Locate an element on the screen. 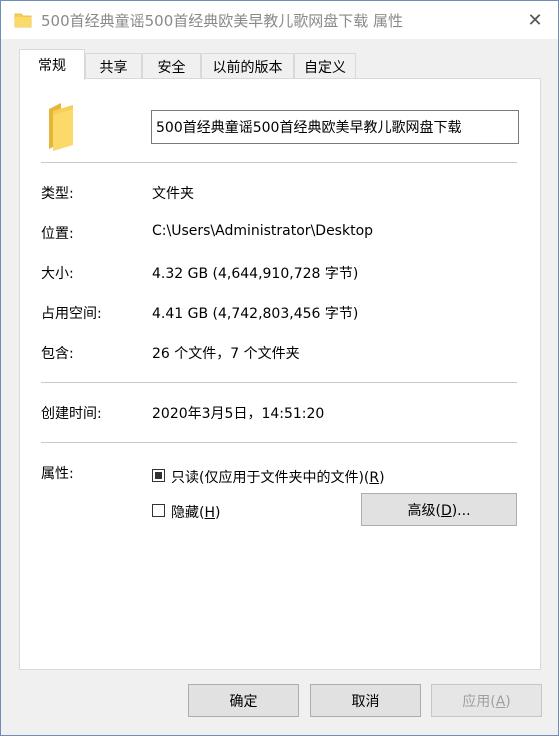 This screenshot has height=736, width=559. tab-general: 常规 is located at coordinates (52, 64).